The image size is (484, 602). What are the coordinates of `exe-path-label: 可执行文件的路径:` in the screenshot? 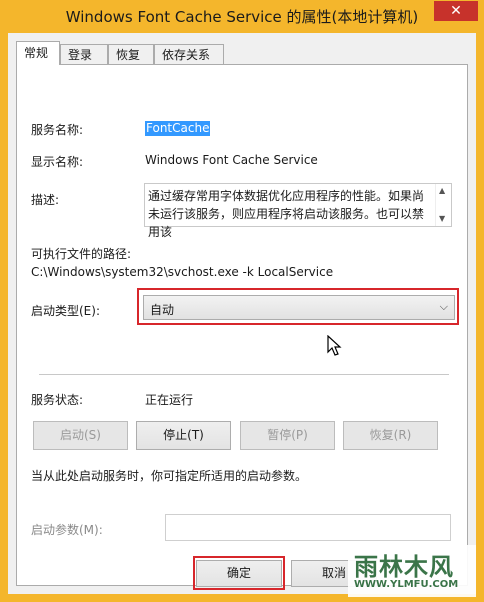 It's located at (81, 254).